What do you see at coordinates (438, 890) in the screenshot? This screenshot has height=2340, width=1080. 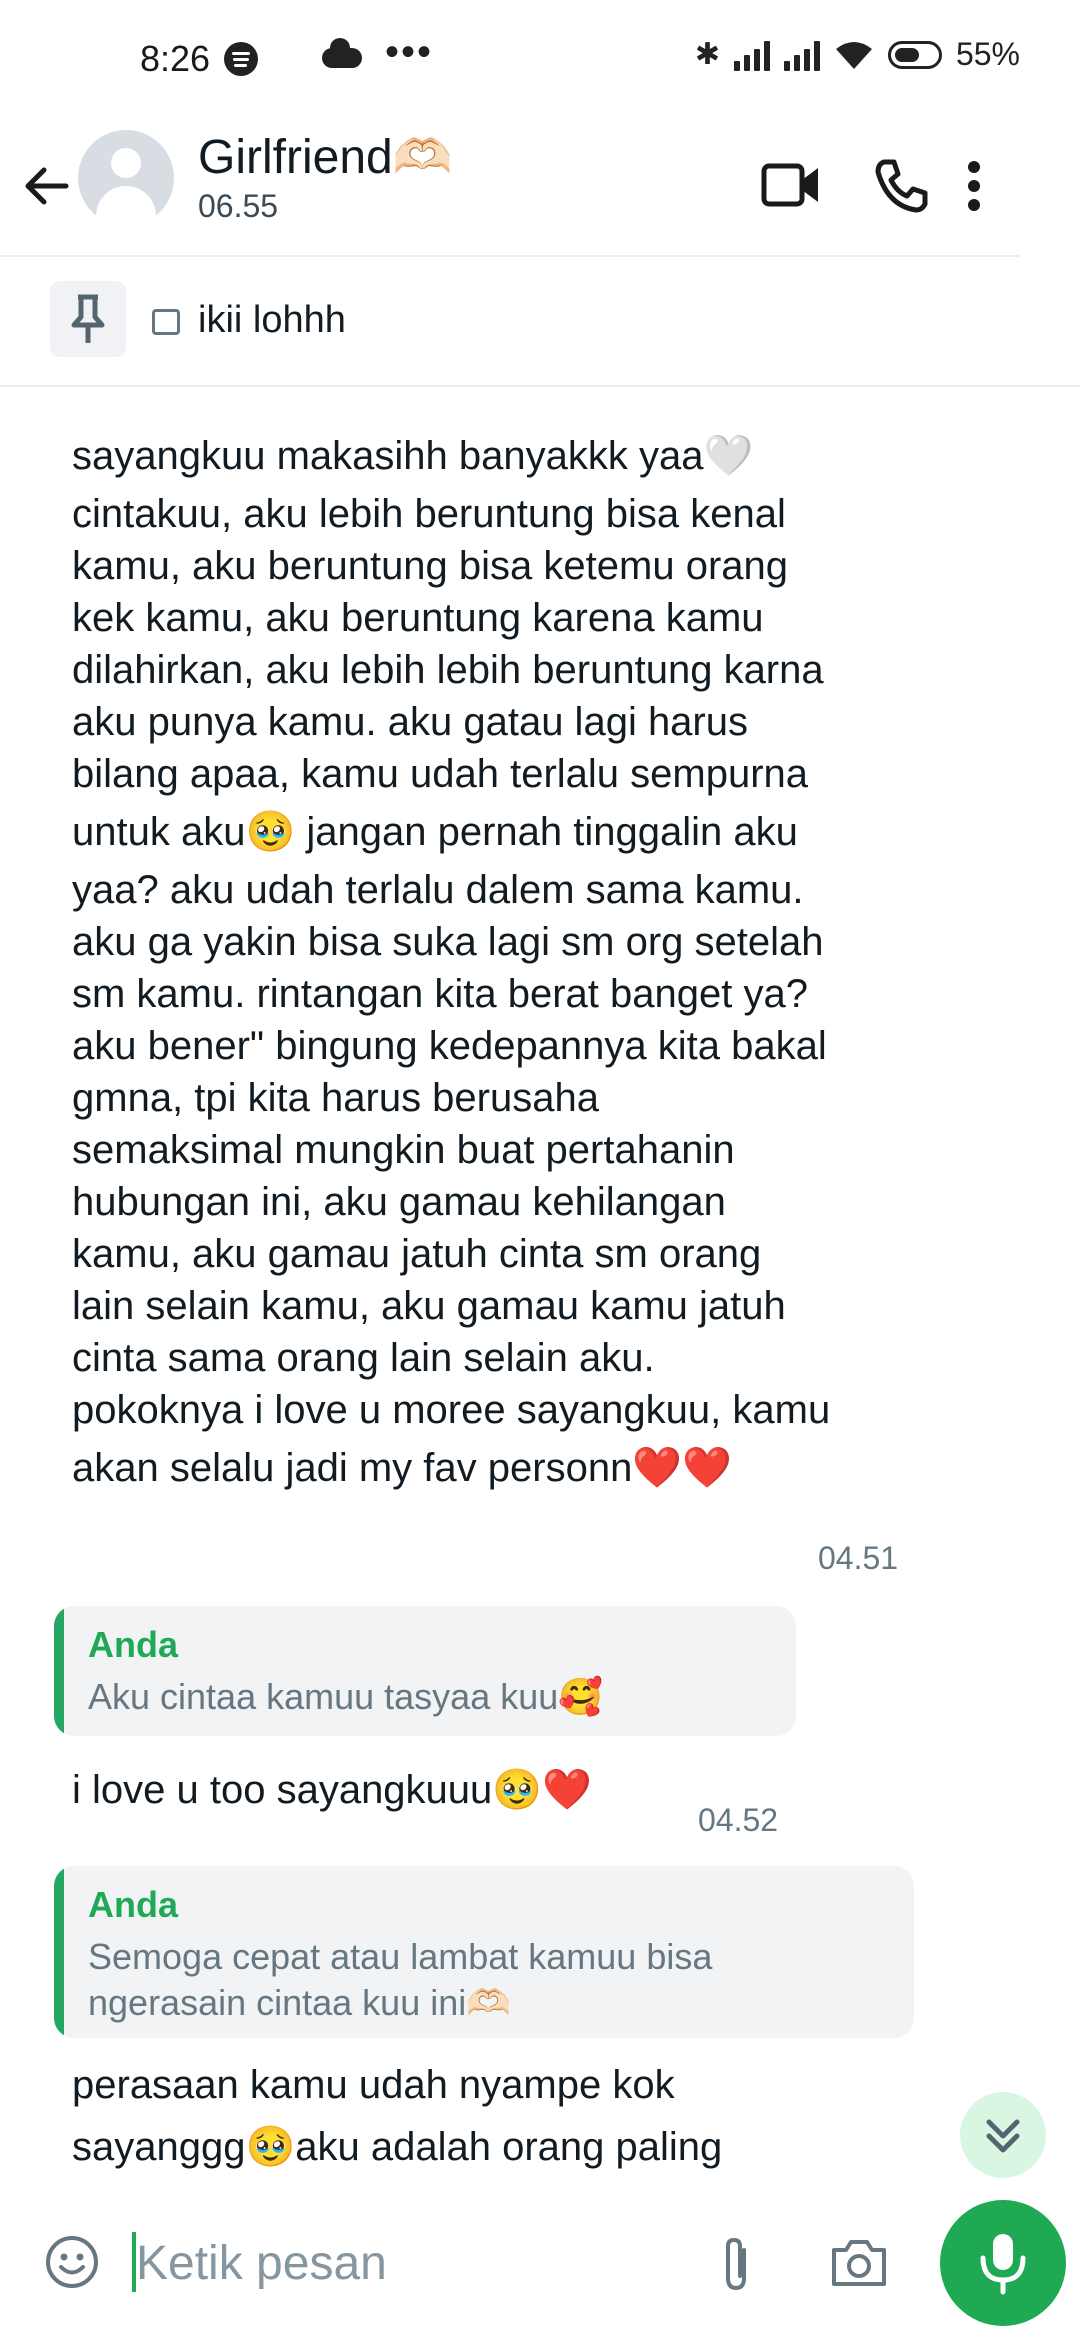 I see `message-line: yaa? aku udah terlalu dalem sama kamu.` at bounding box center [438, 890].